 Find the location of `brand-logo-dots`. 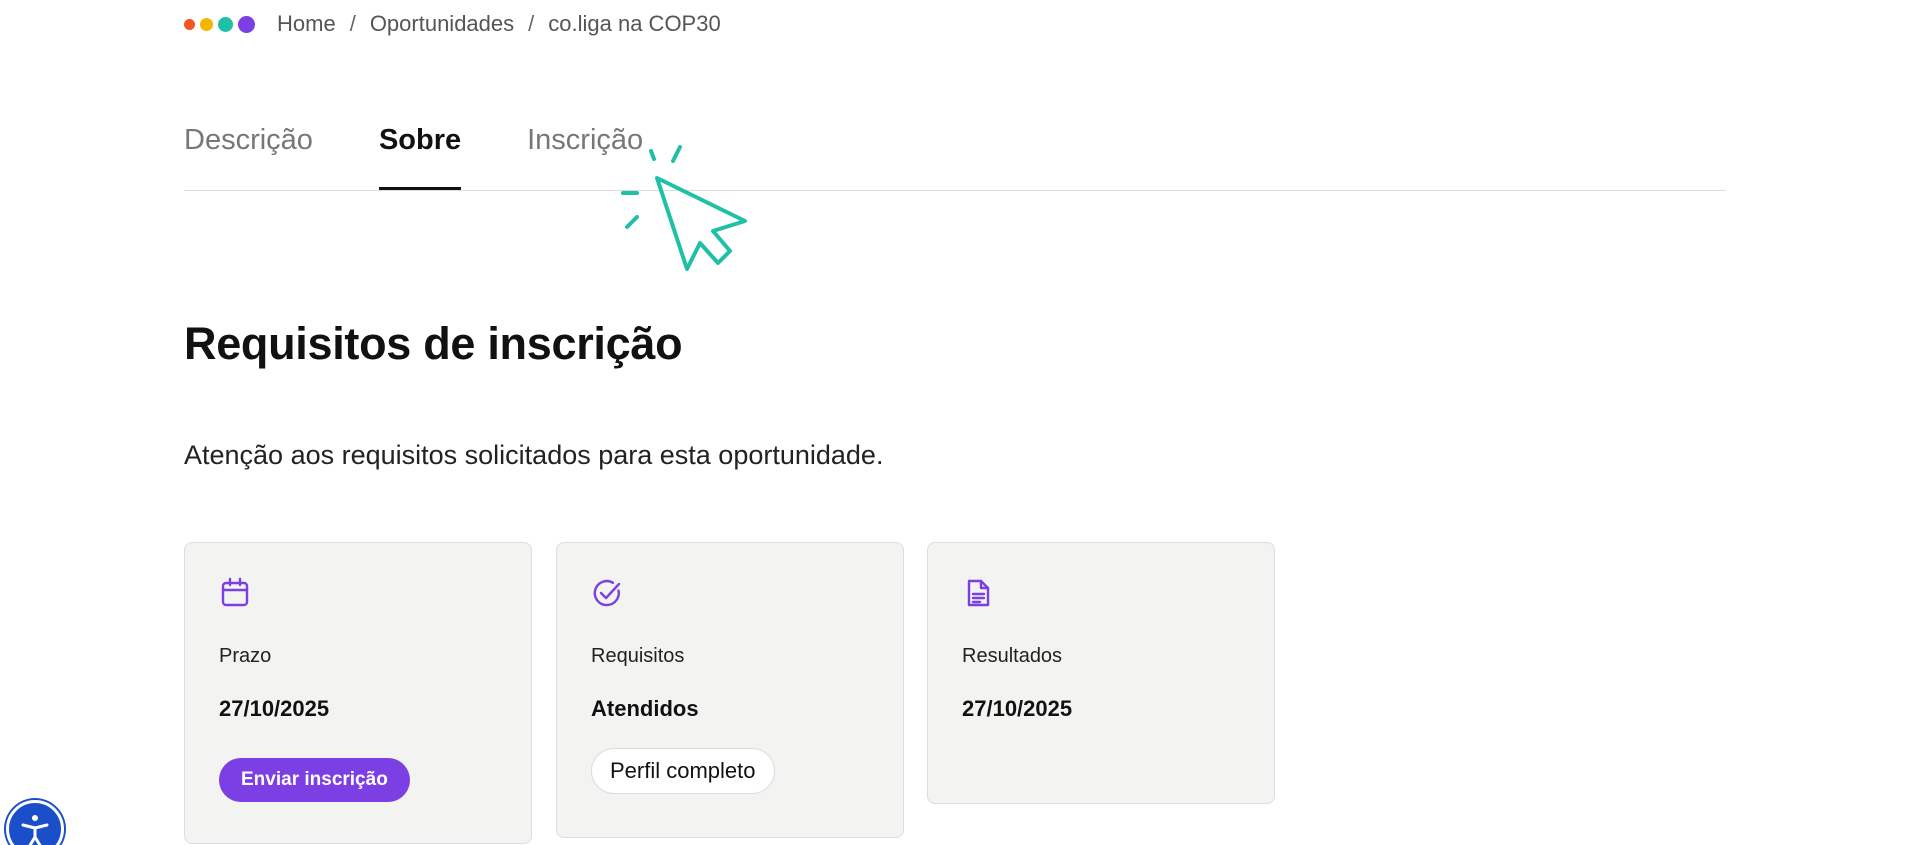

brand-logo-dots is located at coordinates (219, 24).